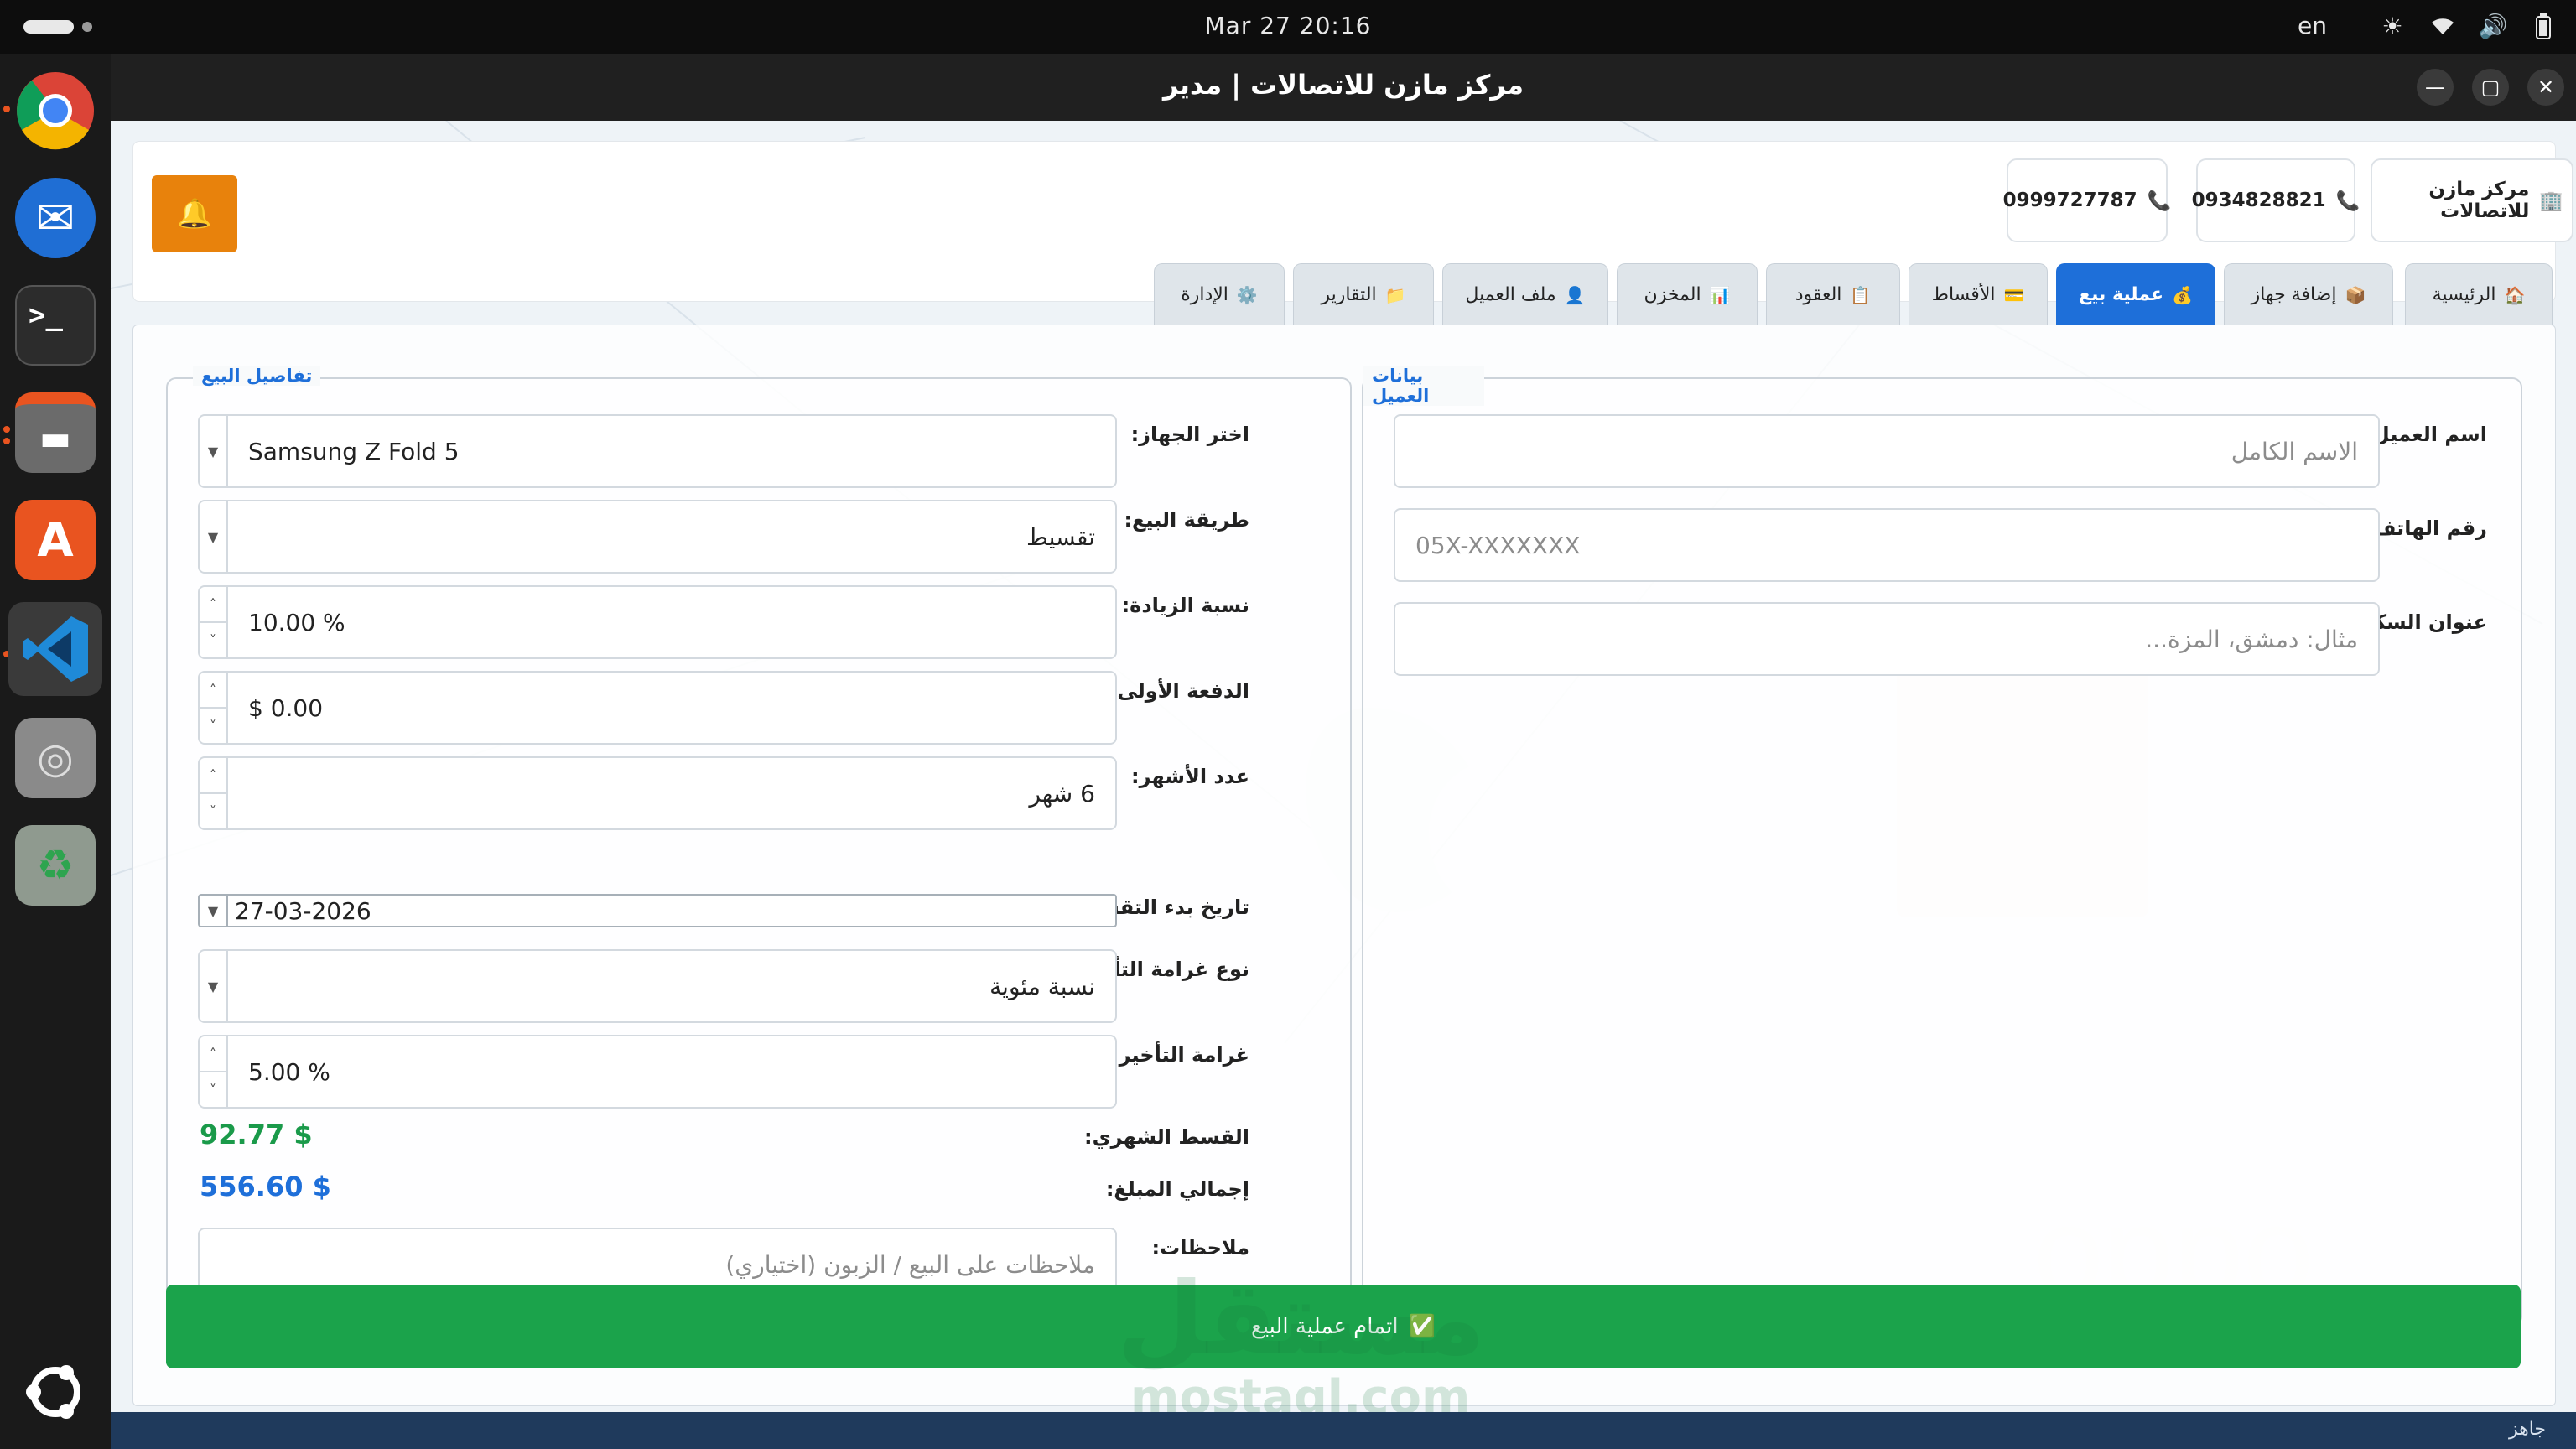  I want to click on close-button: ✕, so click(2545, 87).